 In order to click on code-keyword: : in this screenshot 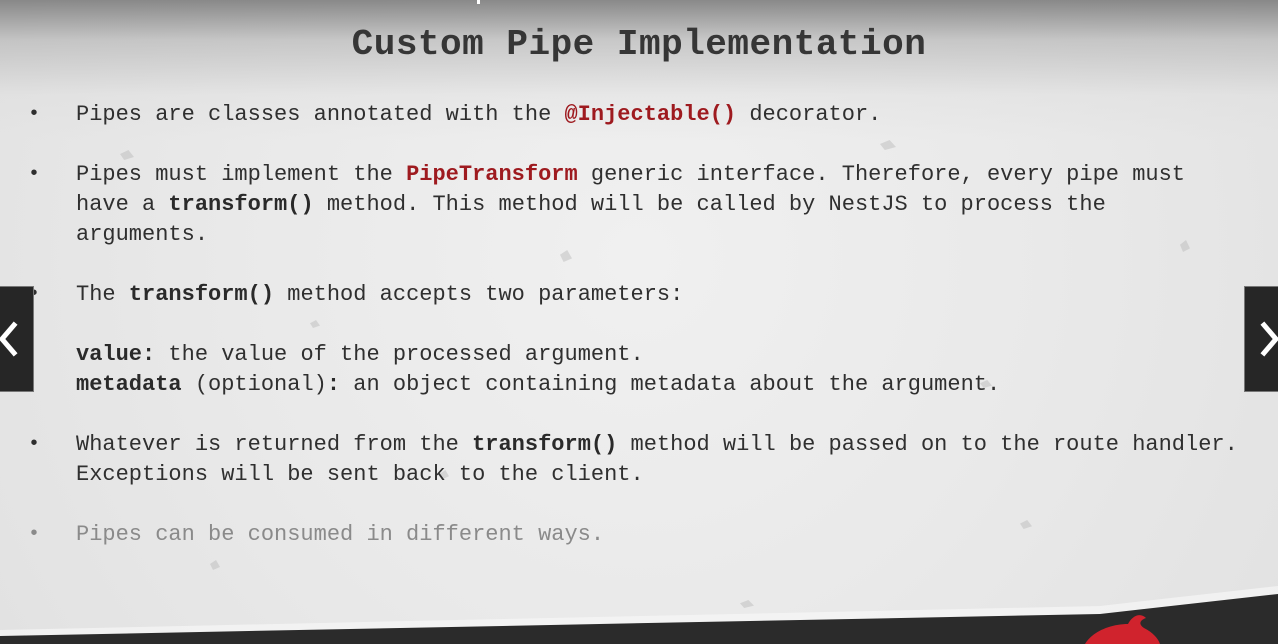, I will do `click(333, 384)`.